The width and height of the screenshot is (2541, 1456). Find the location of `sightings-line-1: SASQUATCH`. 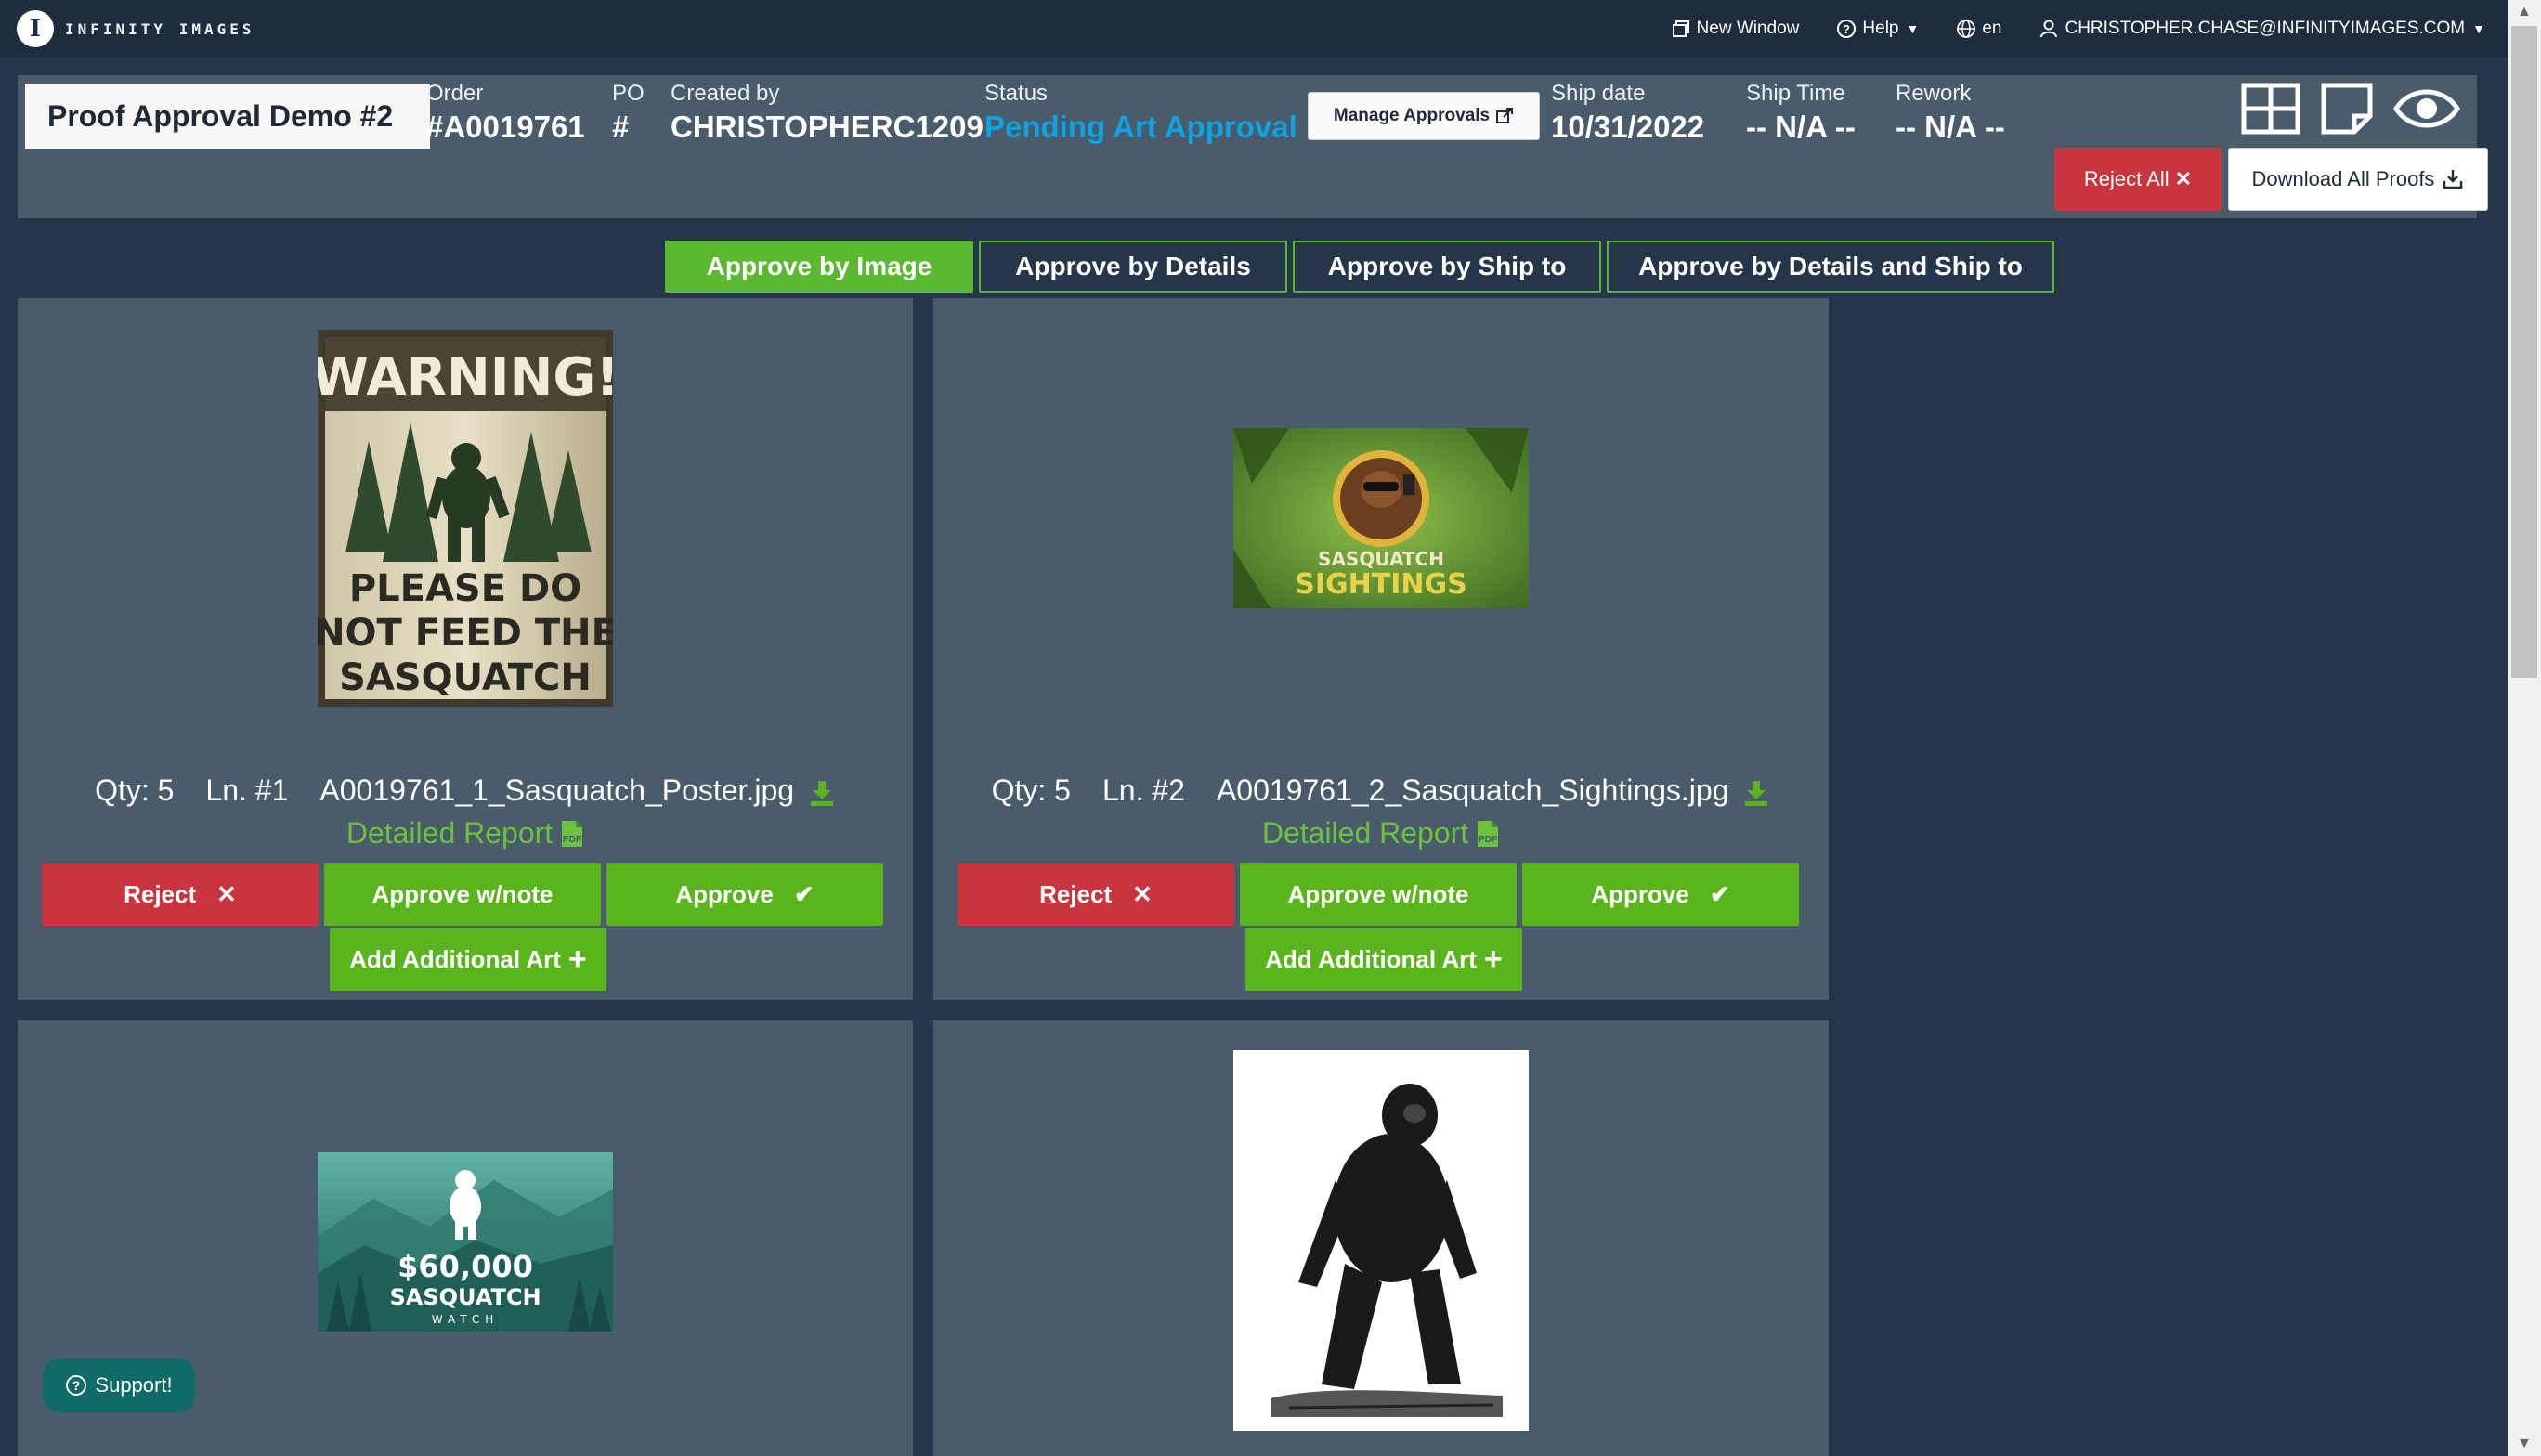

sightings-line-1: SASQUATCH is located at coordinates (1381, 559).